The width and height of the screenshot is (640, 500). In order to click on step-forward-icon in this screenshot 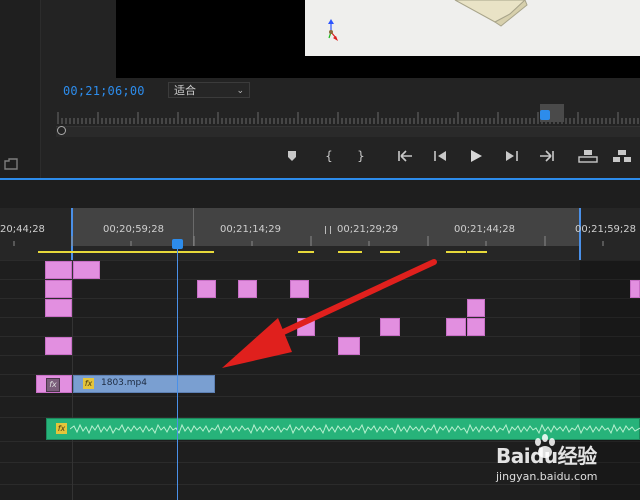, I will do `click(511, 156)`.